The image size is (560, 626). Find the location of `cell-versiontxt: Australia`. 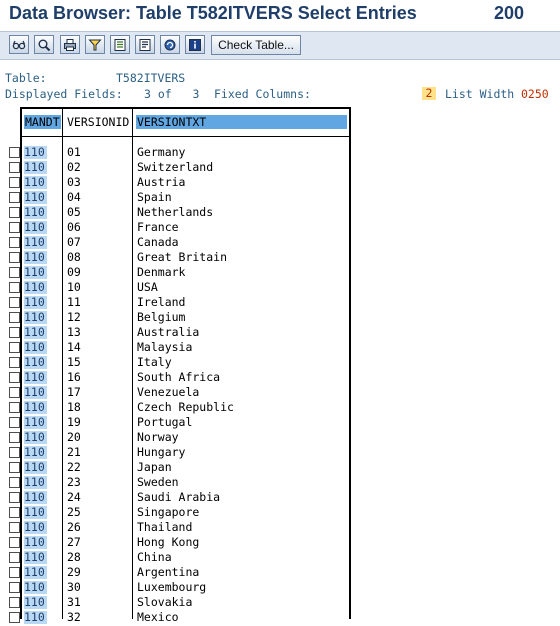

cell-versiontxt: Australia is located at coordinates (168, 332).